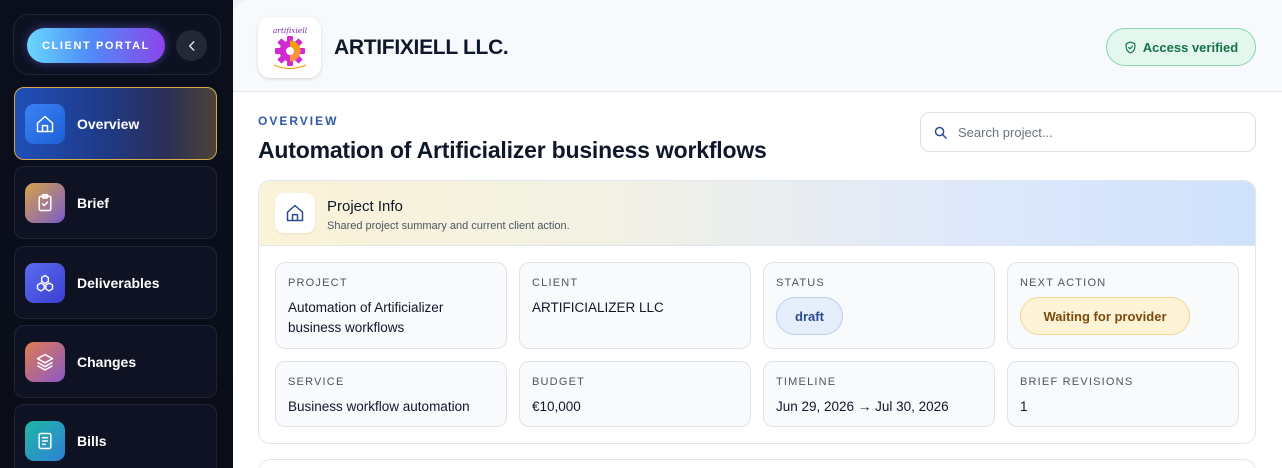 The image size is (1282, 468). Describe the element at coordinates (556, 406) in the screenshot. I see `card-value: €10,000` at that location.